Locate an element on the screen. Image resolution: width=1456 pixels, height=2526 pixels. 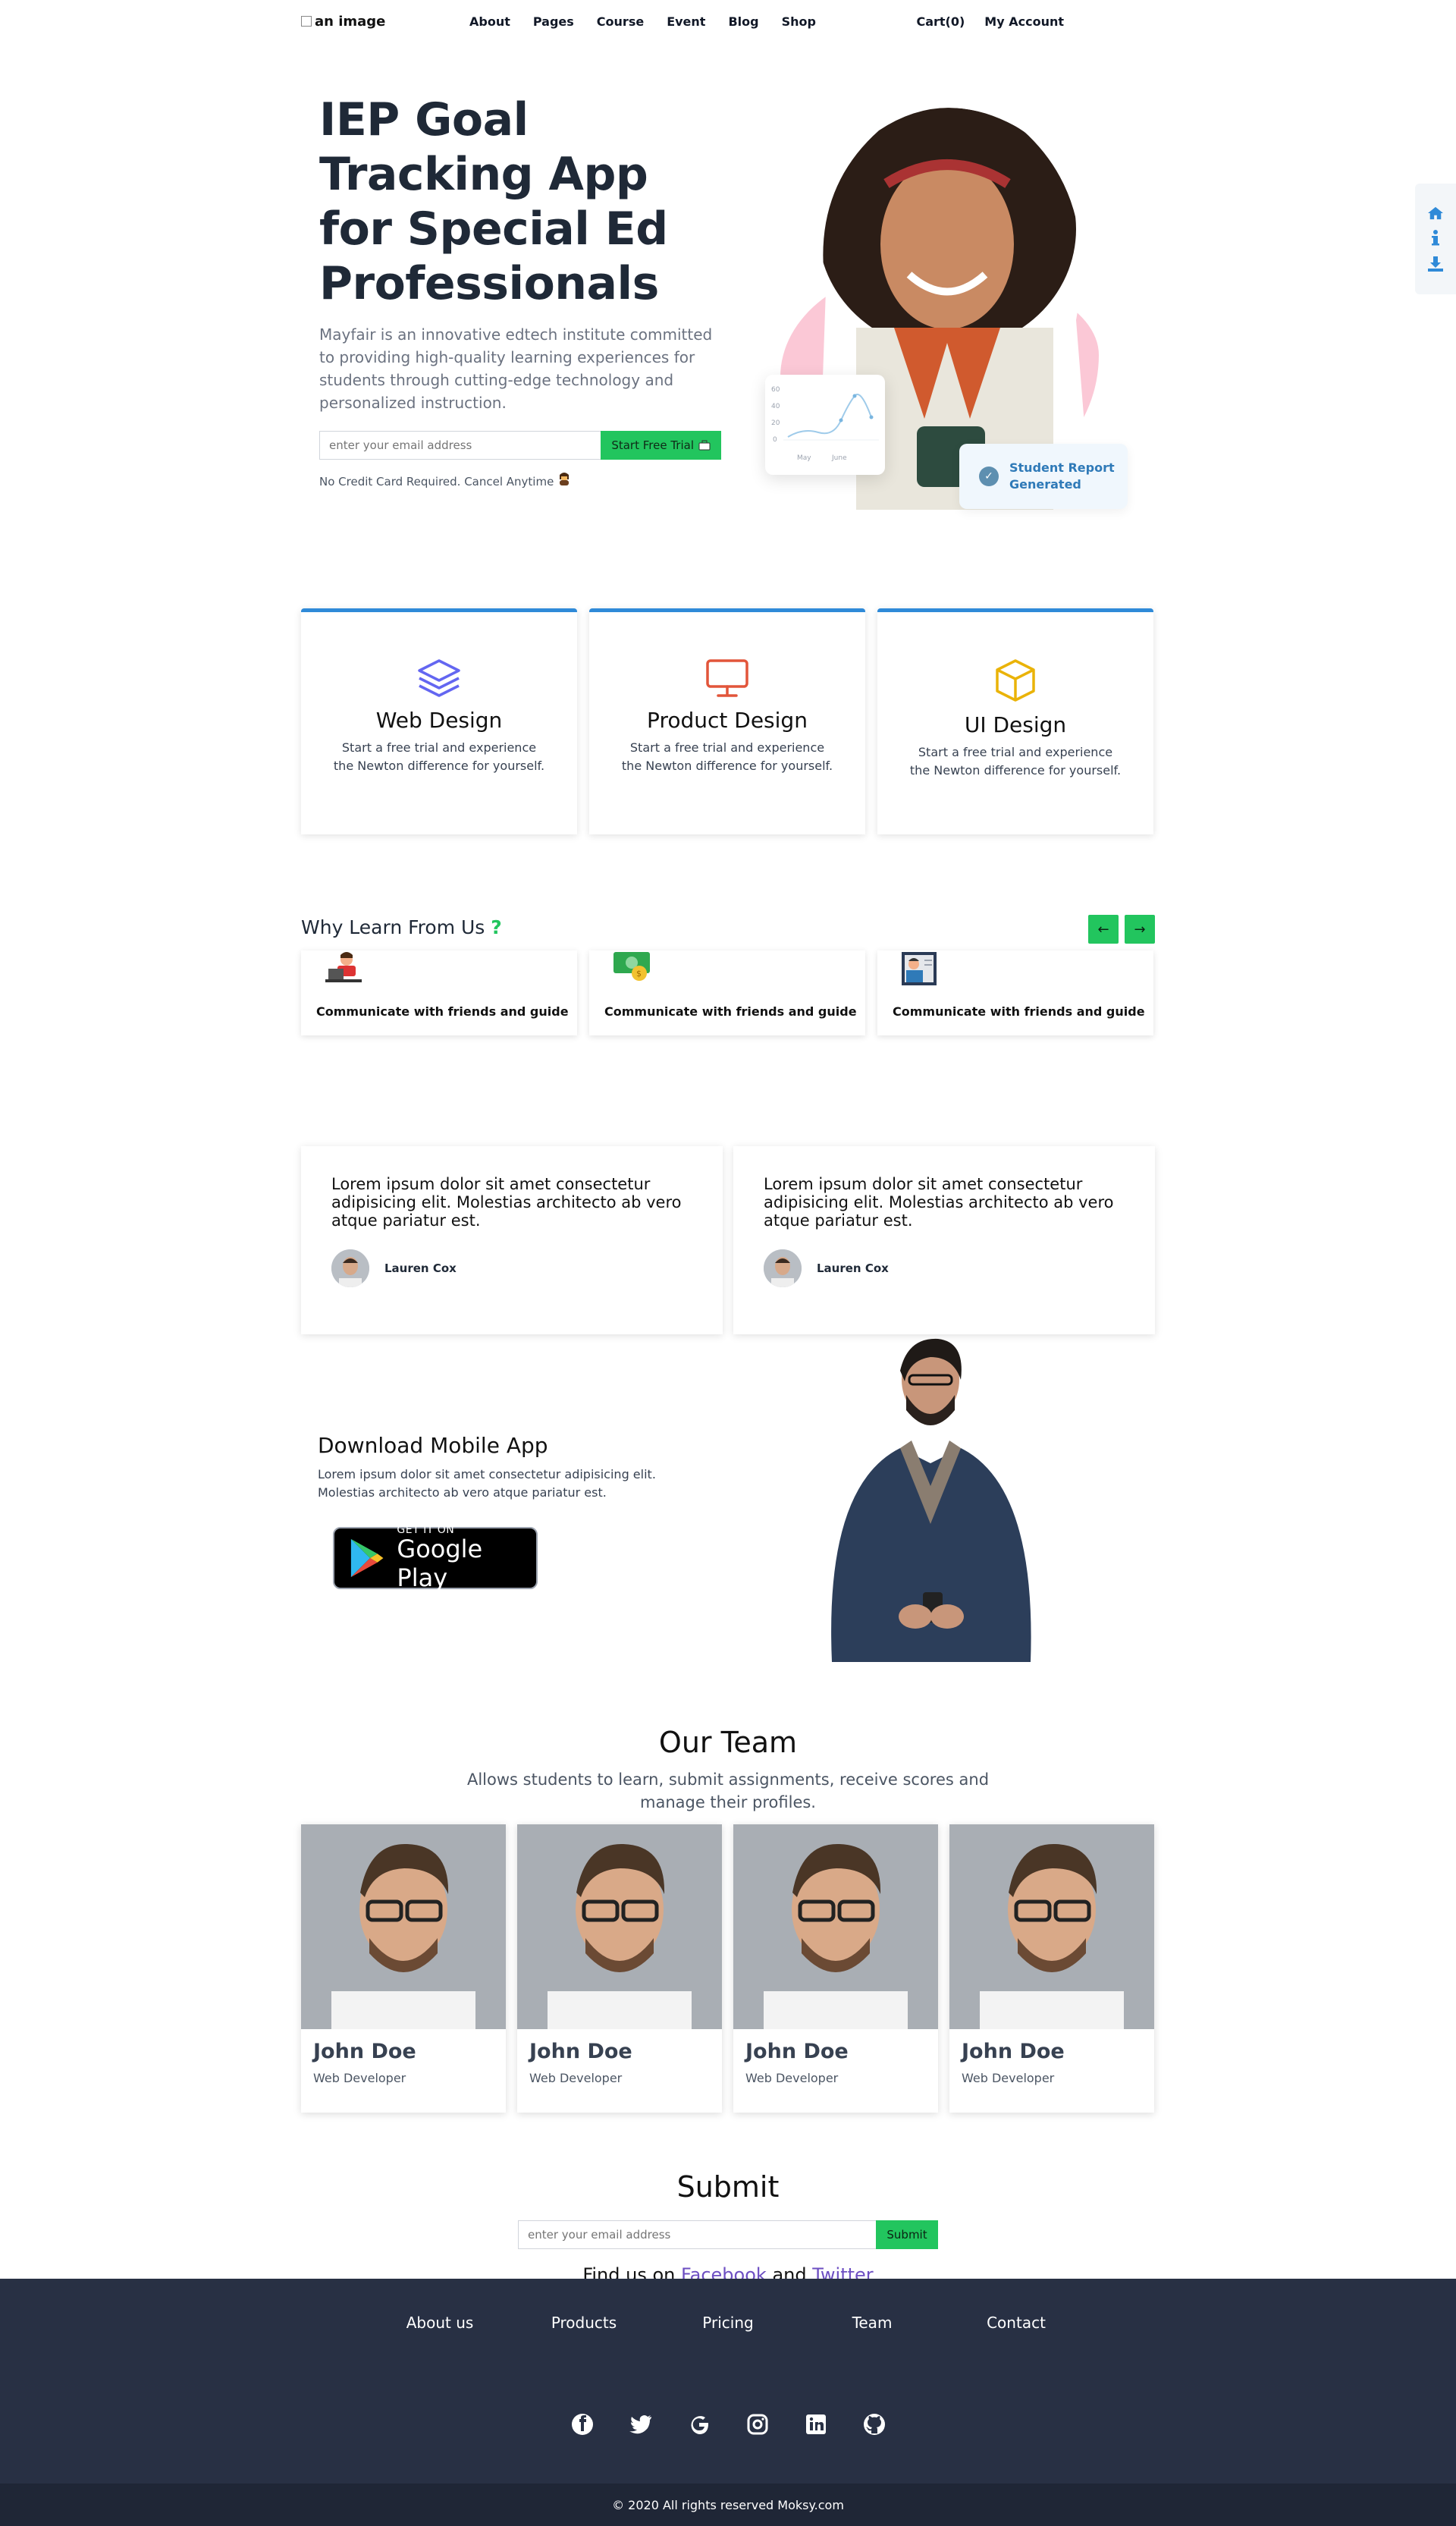
newsletter-email-input is located at coordinates (697, 2234).